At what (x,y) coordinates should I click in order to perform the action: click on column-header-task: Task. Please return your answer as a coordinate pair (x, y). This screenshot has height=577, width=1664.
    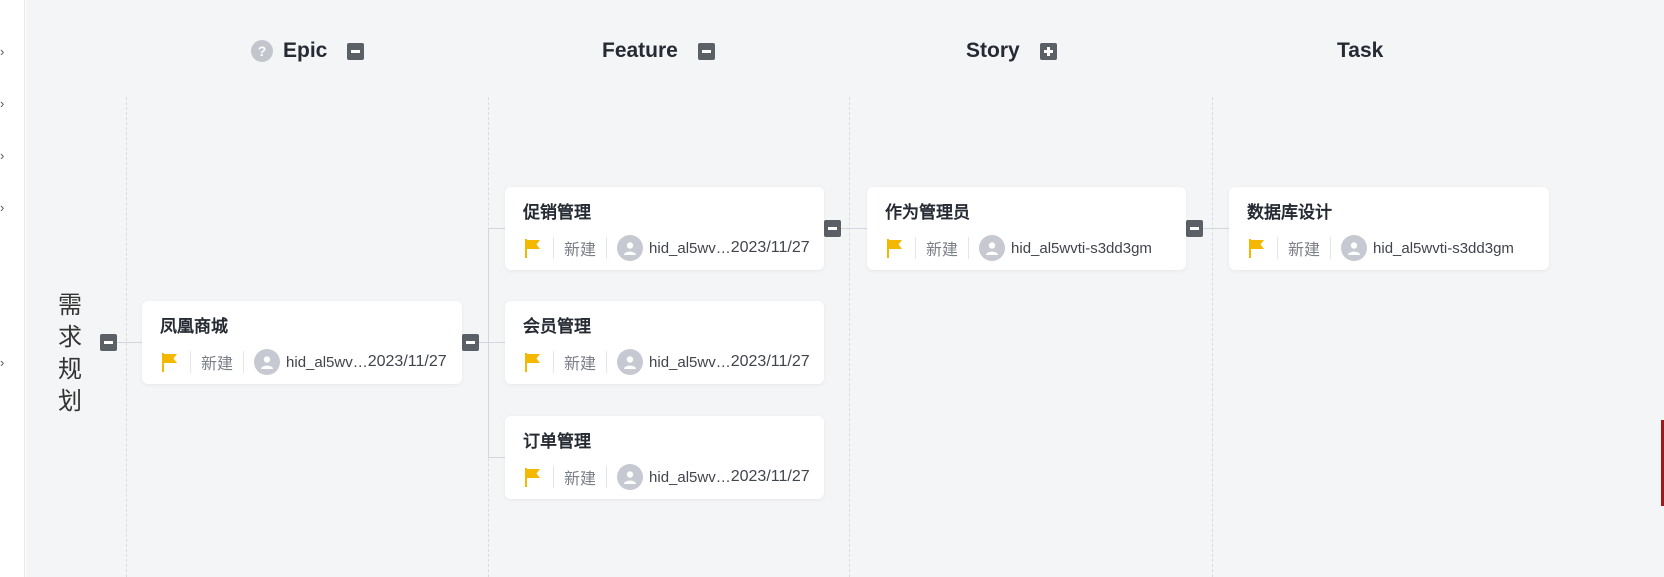
    Looking at the image, I should click on (1360, 51).